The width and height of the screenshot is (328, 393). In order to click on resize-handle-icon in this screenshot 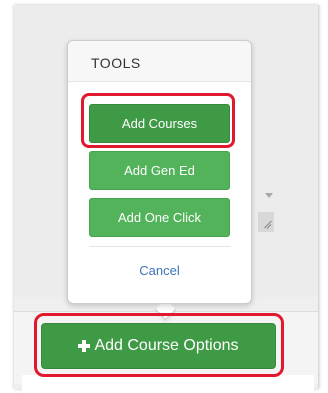, I will do `click(266, 222)`.